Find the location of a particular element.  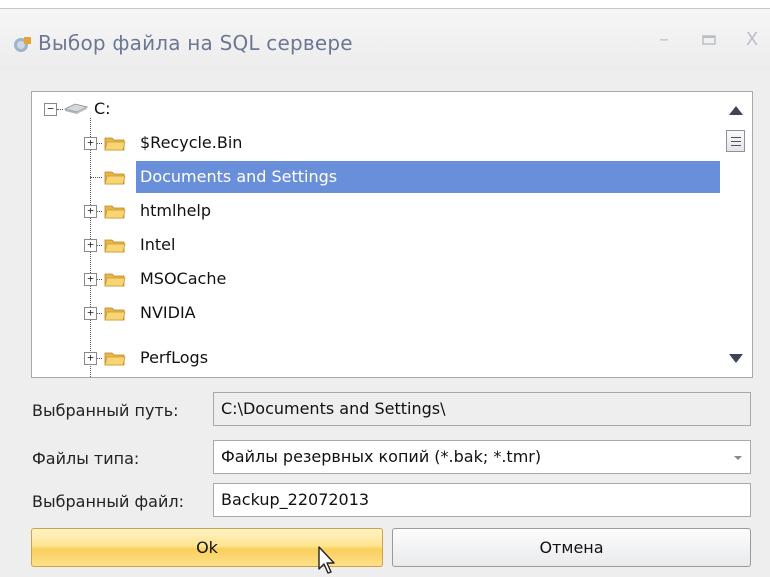

file-name-field is located at coordinates (482, 500).